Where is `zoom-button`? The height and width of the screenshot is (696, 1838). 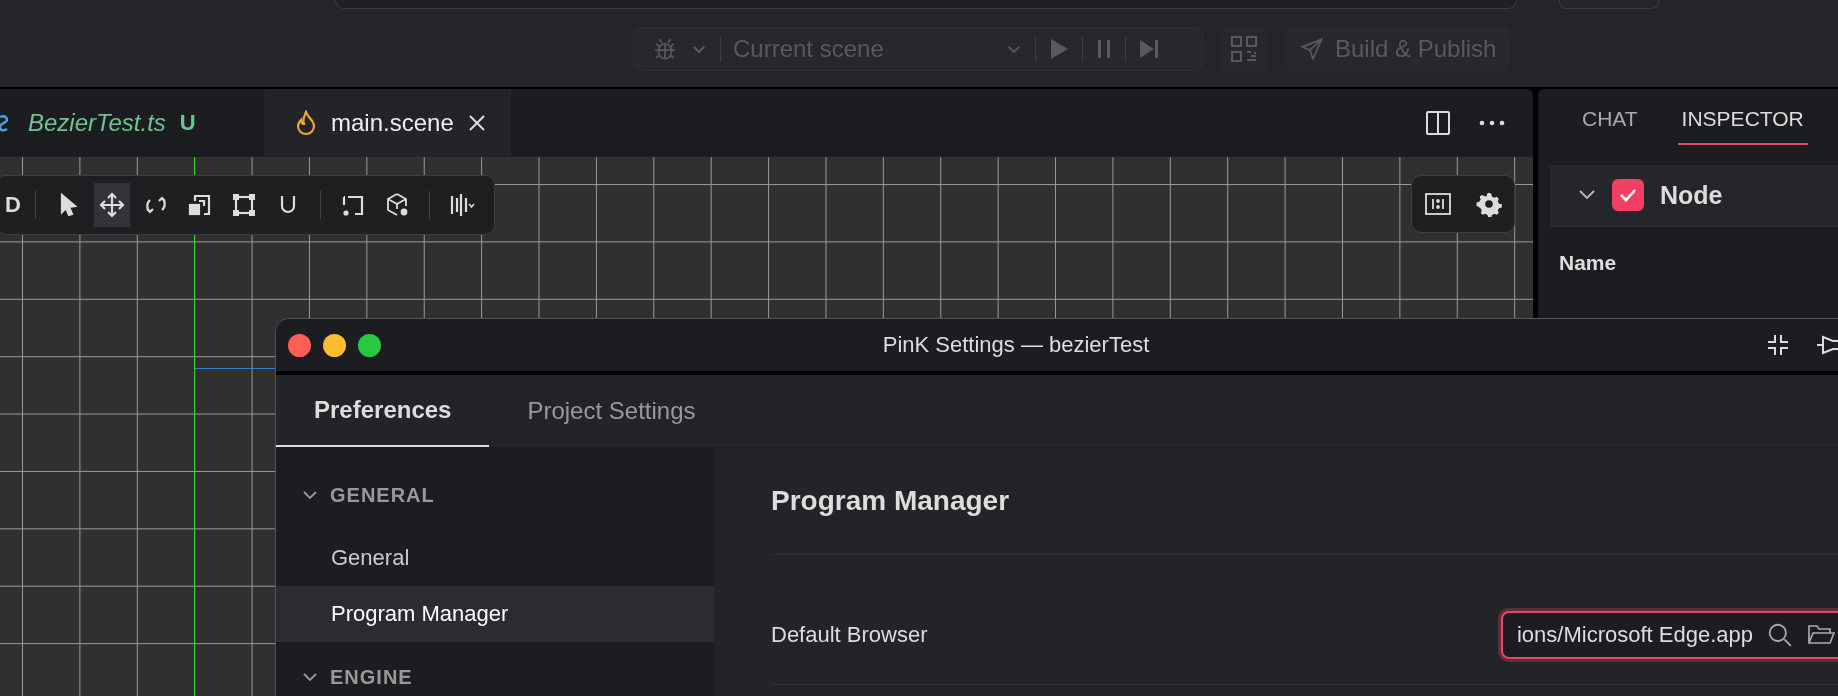 zoom-button is located at coordinates (369, 345).